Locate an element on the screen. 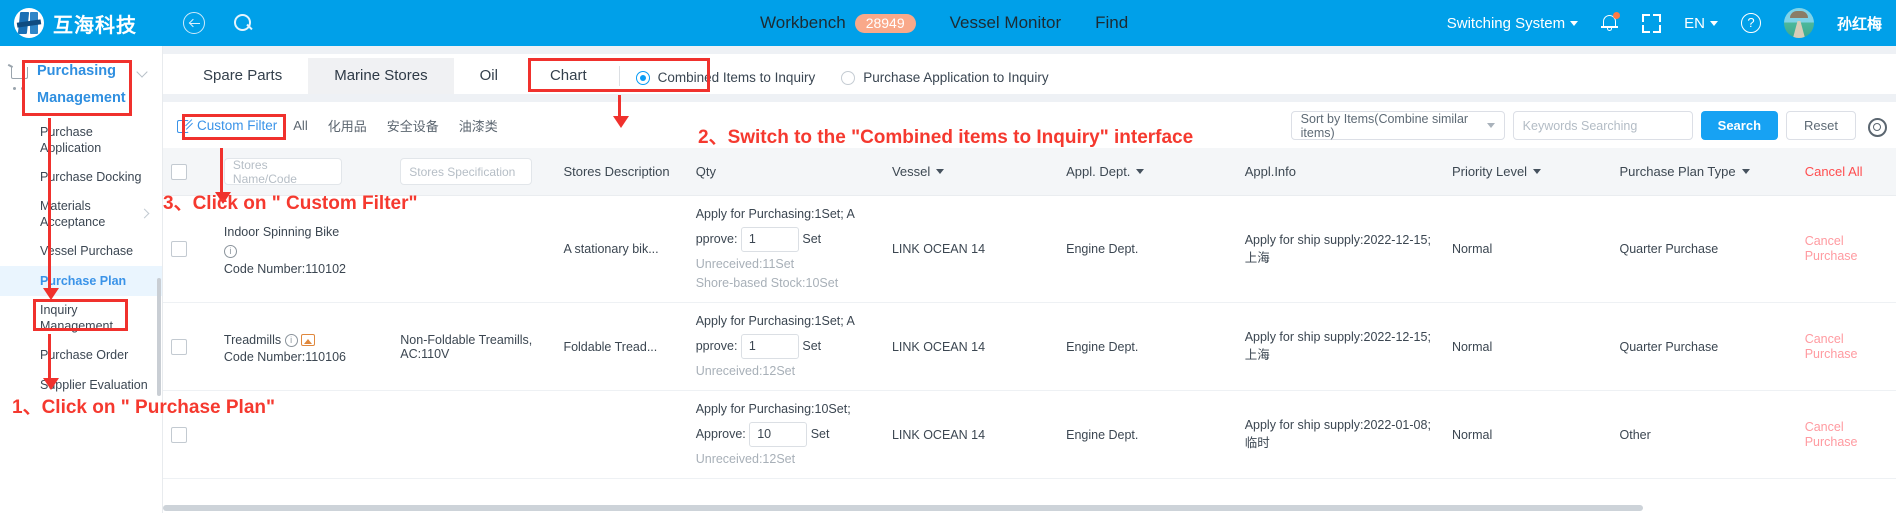 The height and width of the screenshot is (513, 1896). radio-purchase-application-to-inquiry: Purchase Application to Inquiry is located at coordinates (945, 77).